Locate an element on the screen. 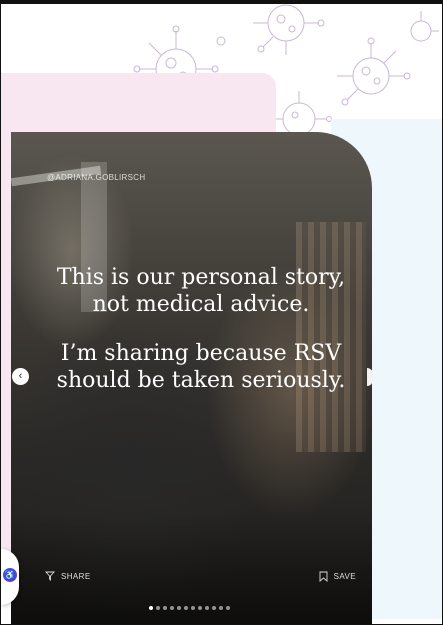 Image resolution: width=443 pixels, height=625 pixels. share-label: SHARE is located at coordinates (76, 576).